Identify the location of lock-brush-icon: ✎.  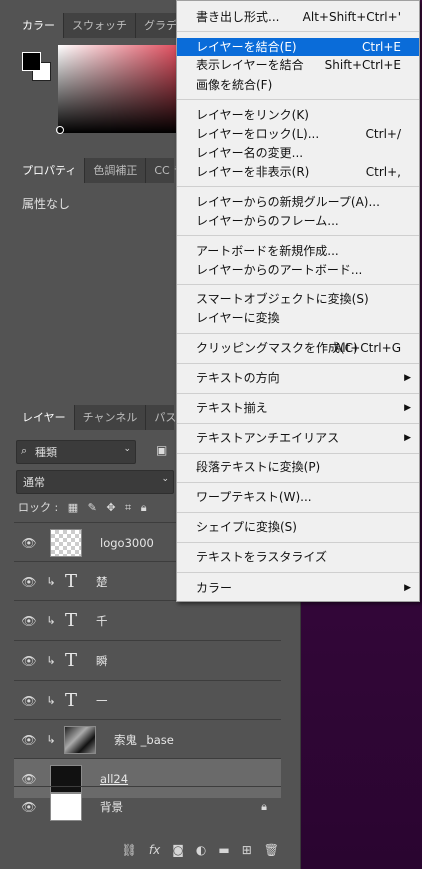
(92, 507).